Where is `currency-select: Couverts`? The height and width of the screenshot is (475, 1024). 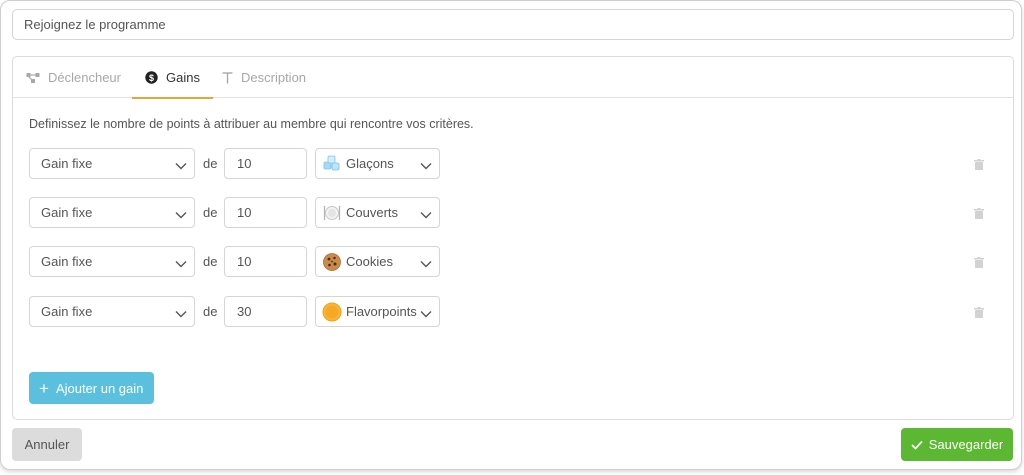
currency-select: Couverts is located at coordinates (377, 212).